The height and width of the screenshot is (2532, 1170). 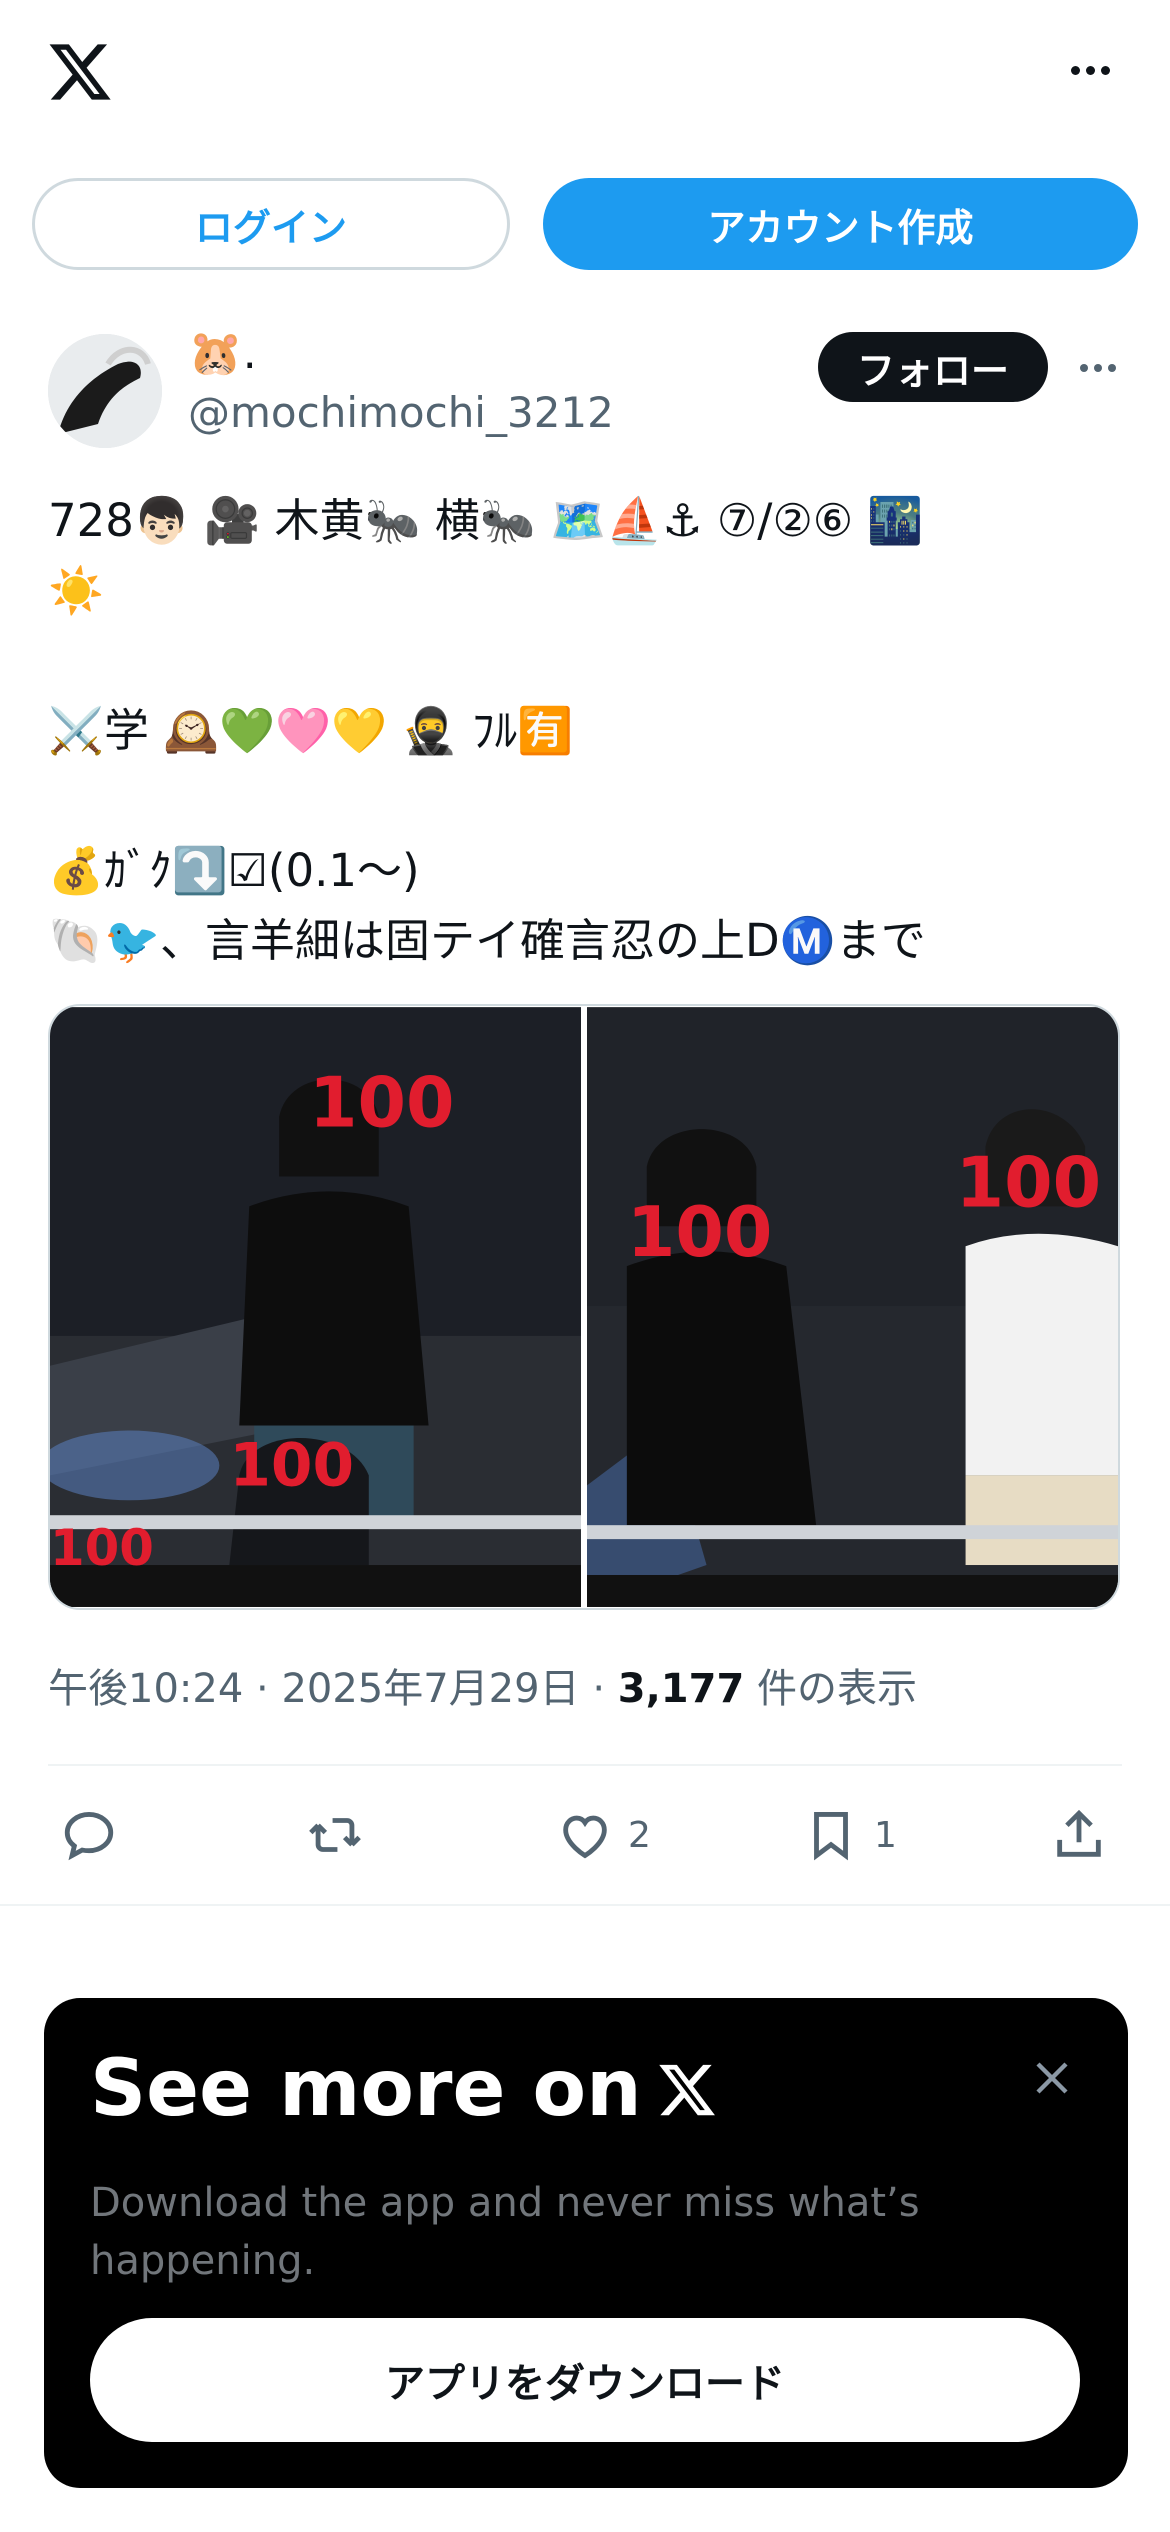 What do you see at coordinates (1098, 368) in the screenshot?
I see `post-more-icon` at bounding box center [1098, 368].